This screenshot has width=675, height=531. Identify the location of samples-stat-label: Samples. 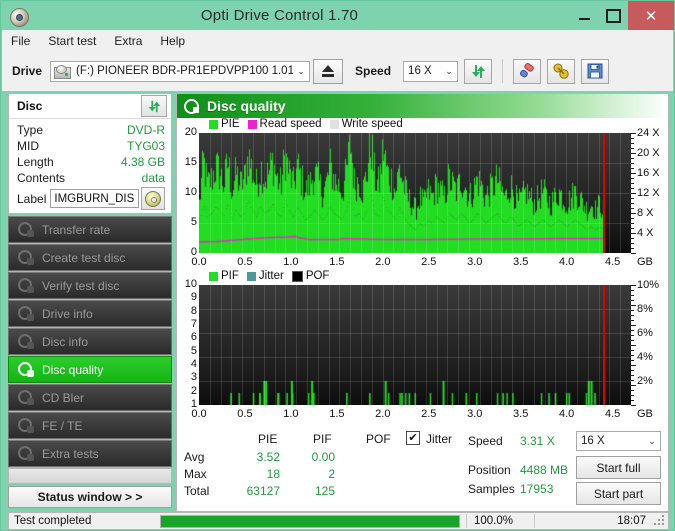
(491, 489).